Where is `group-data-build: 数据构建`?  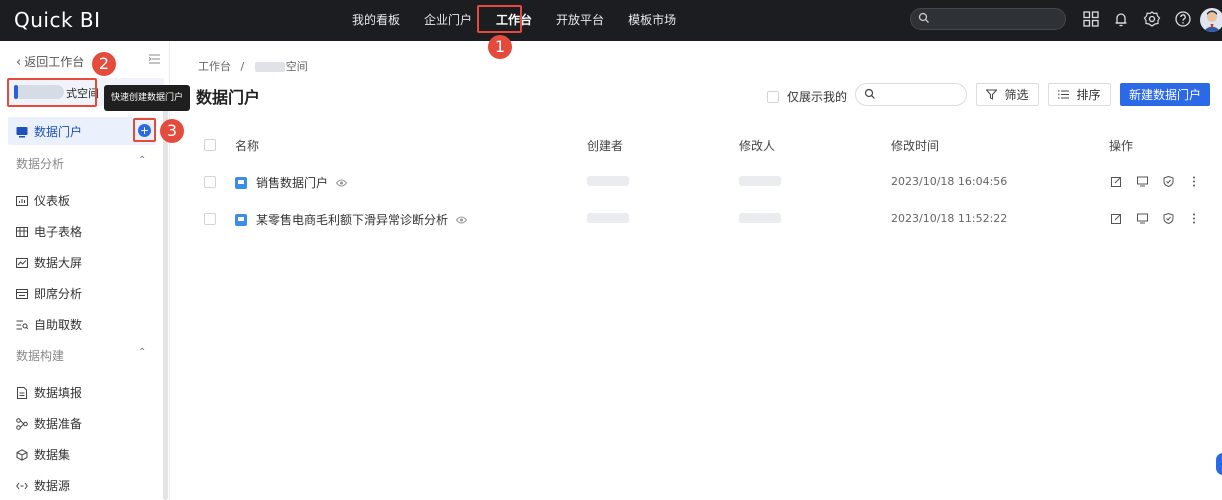
group-data-build: 数据构建 is located at coordinates (40, 355).